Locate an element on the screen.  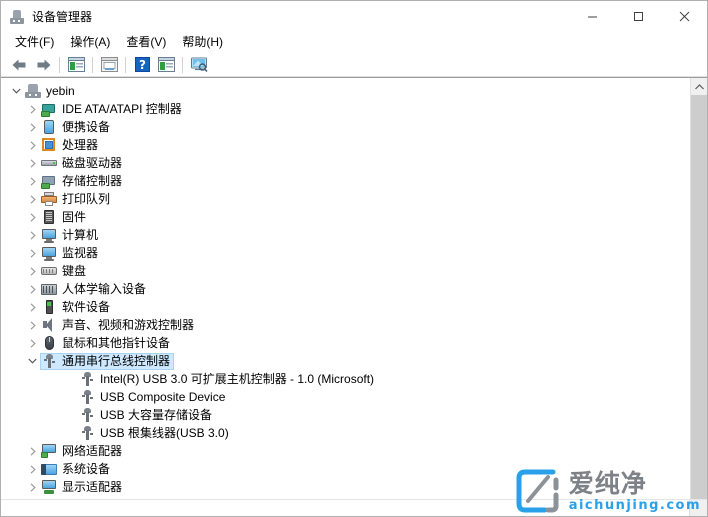
tree-item: USB Composite Device is located at coordinates (345, 397).